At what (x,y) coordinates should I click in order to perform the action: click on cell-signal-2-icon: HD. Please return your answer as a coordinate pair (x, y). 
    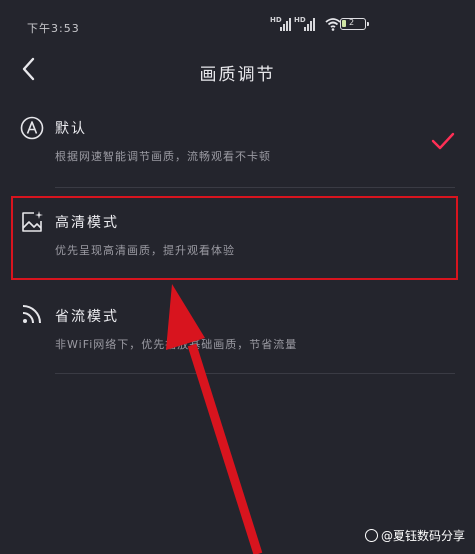
    Looking at the image, I should click on (305, 24).